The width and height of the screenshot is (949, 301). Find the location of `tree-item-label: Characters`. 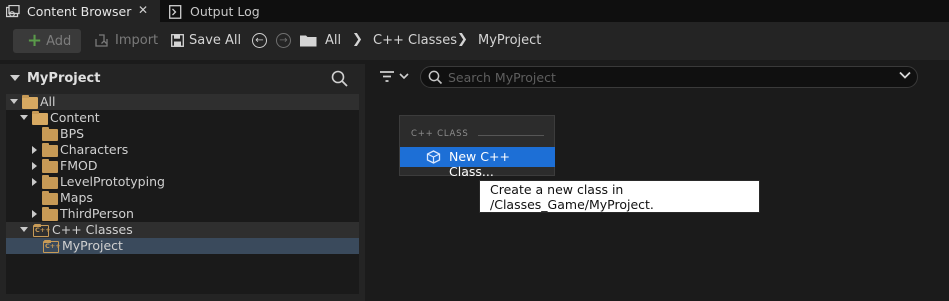

tree-item-label: Characters is located at coordinates (94, 149).